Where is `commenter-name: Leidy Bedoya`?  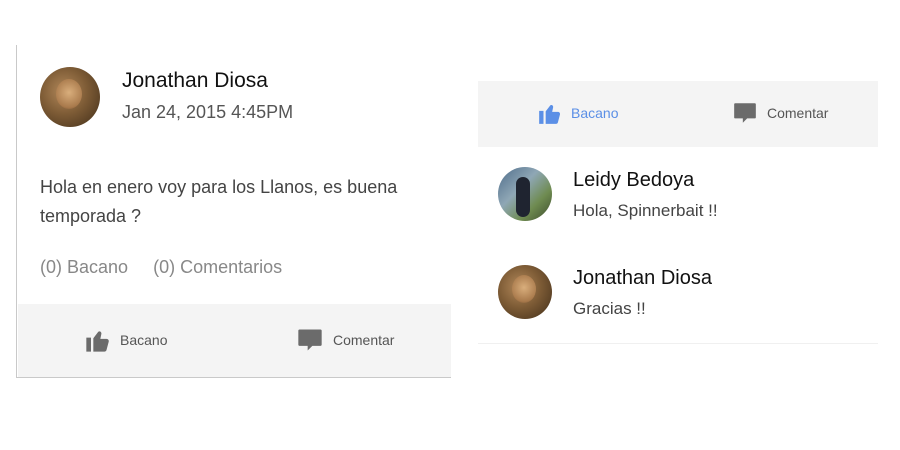
commenter-name: Leidy Bedoya is located at coordinates (633, 180).